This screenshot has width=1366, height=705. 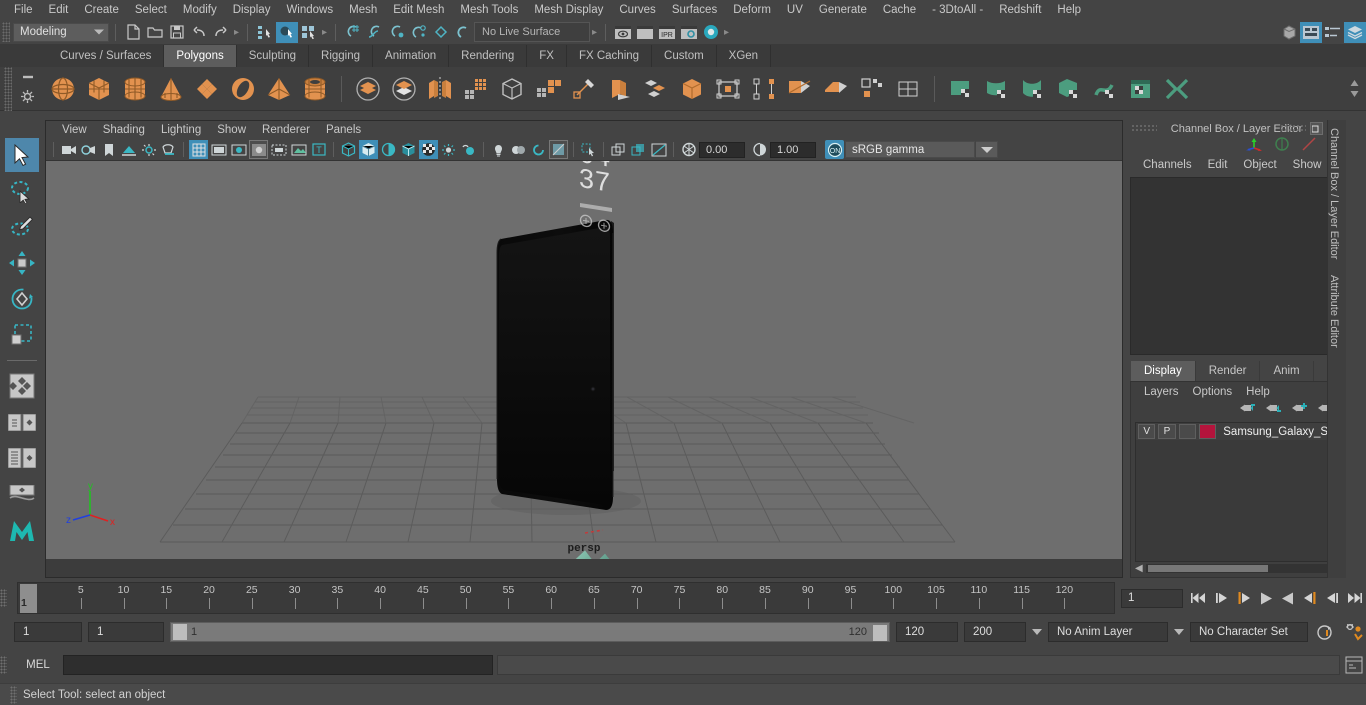 I want to click on poly-torus-icon, so click(x=243, y=89).